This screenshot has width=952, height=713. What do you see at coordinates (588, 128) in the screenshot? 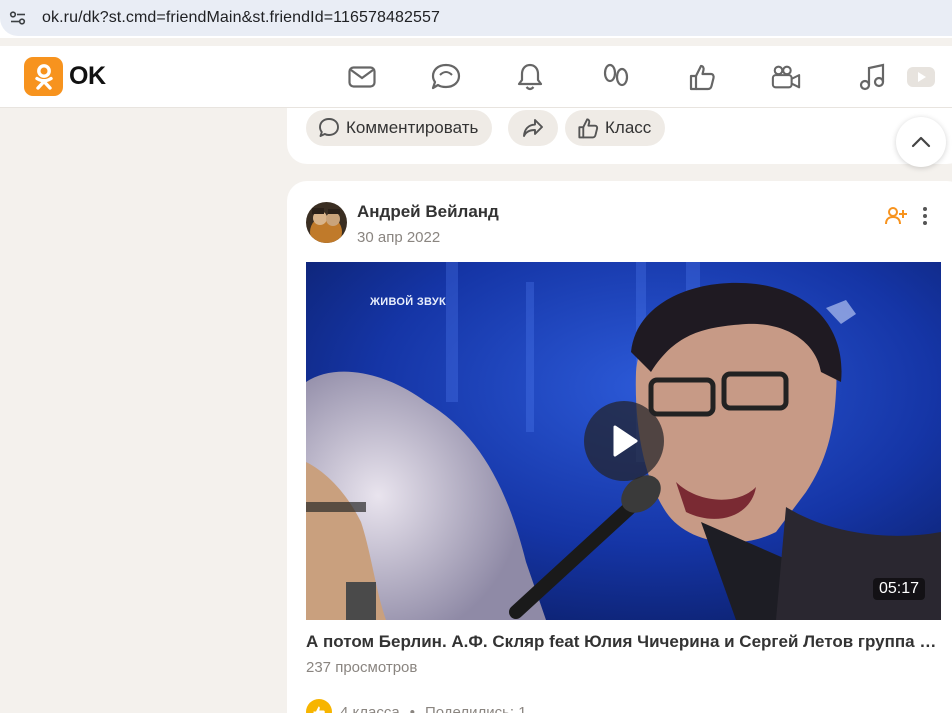
I see `like-icon` at bounding box center [588, 128].